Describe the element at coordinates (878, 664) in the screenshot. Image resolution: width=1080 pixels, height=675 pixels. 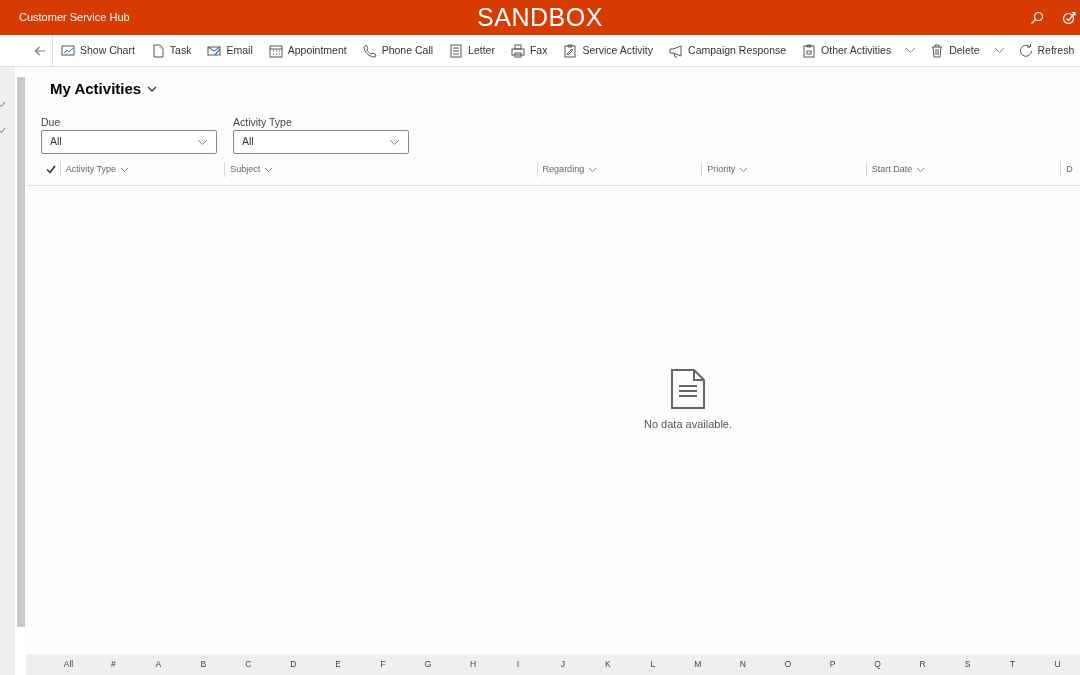
I see `alphabet-filter: Q` at that location.